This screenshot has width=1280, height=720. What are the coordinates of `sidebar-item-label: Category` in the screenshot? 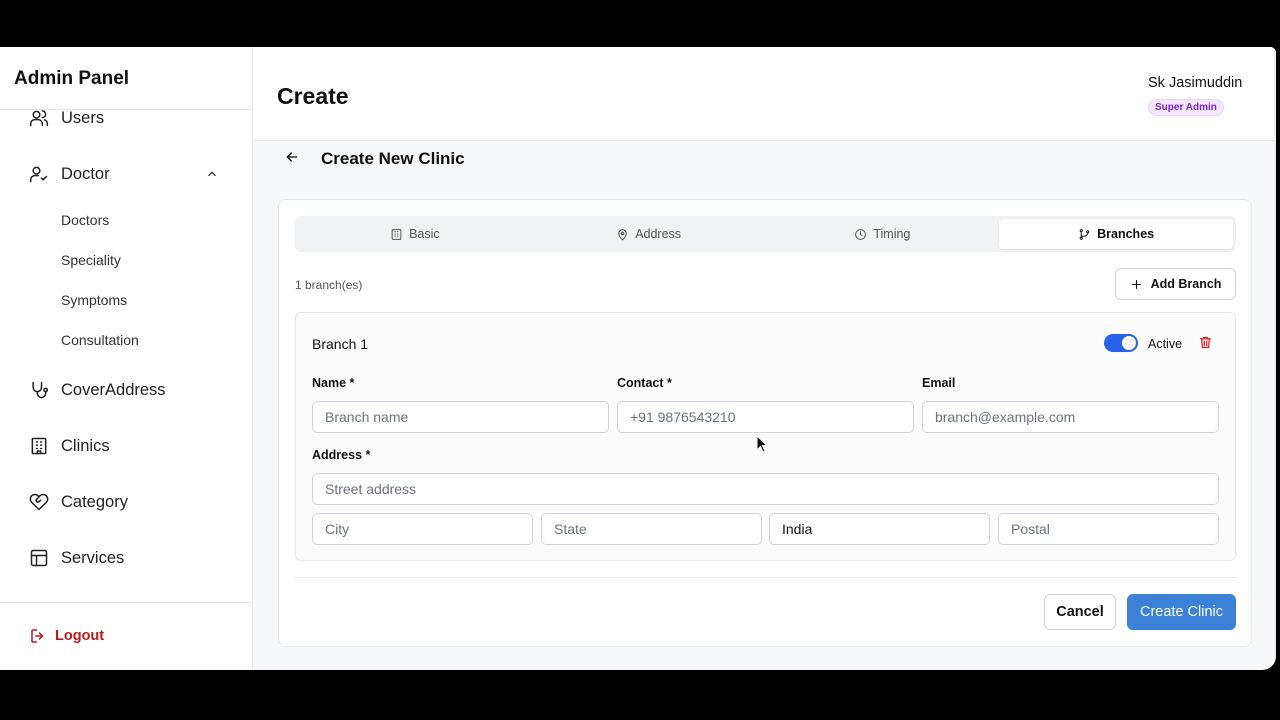 It's located at (94, 501).